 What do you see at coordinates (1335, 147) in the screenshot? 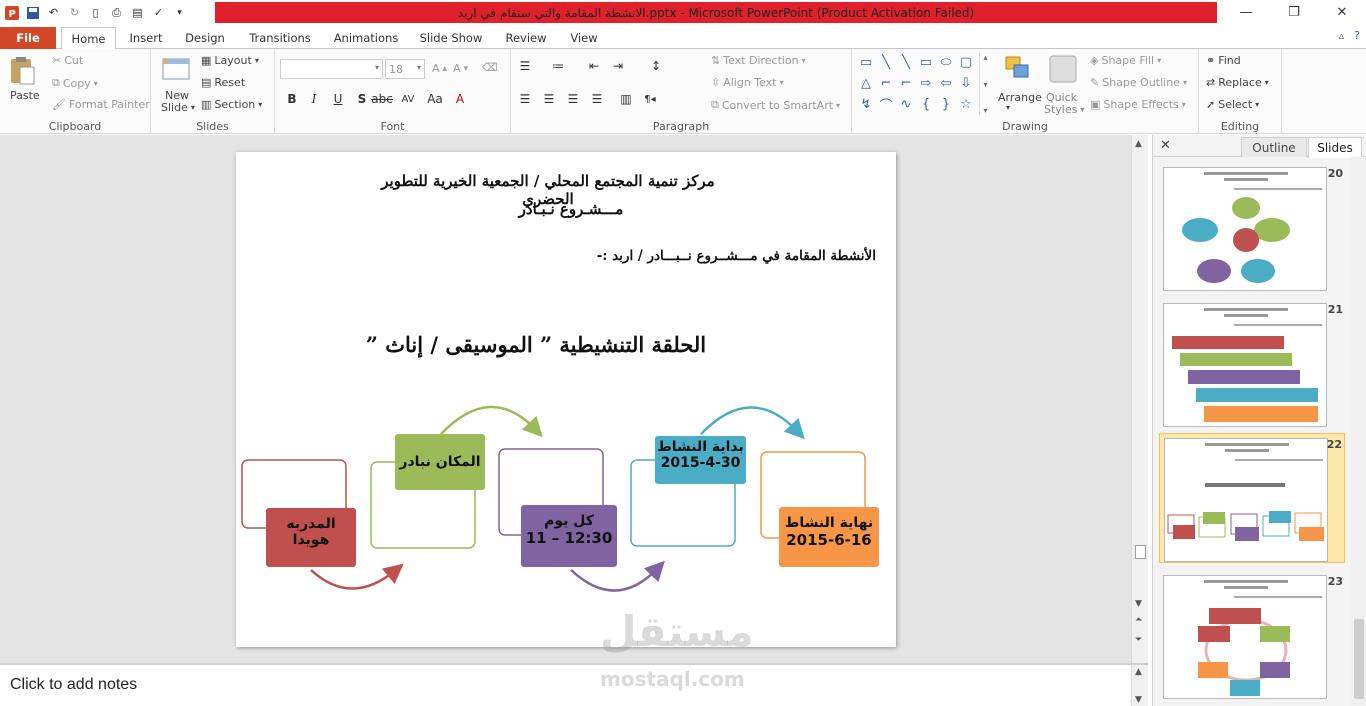
I see `tab-slides: Slides` at bounding box center [1335, 147].